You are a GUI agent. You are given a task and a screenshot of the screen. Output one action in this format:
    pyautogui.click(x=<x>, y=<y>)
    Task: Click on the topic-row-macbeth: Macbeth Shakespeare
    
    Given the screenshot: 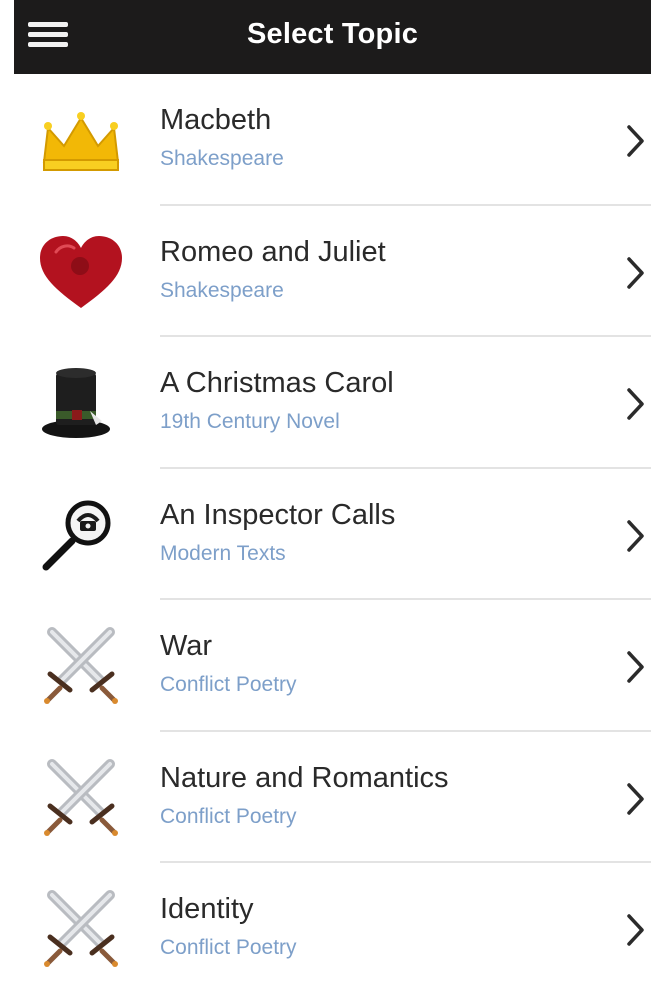 What is the action you would take?
    pyautogui.click(x=325, y=140)
    